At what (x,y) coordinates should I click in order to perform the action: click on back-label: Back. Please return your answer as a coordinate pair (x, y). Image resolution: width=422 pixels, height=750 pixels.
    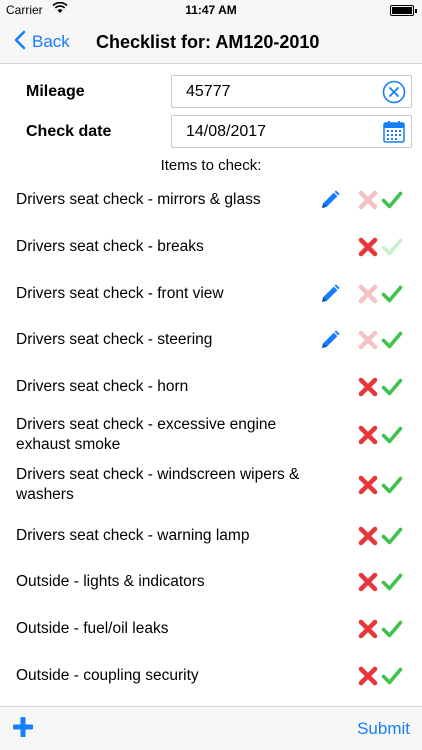
    Looking at the image, I should click on (51, 41).